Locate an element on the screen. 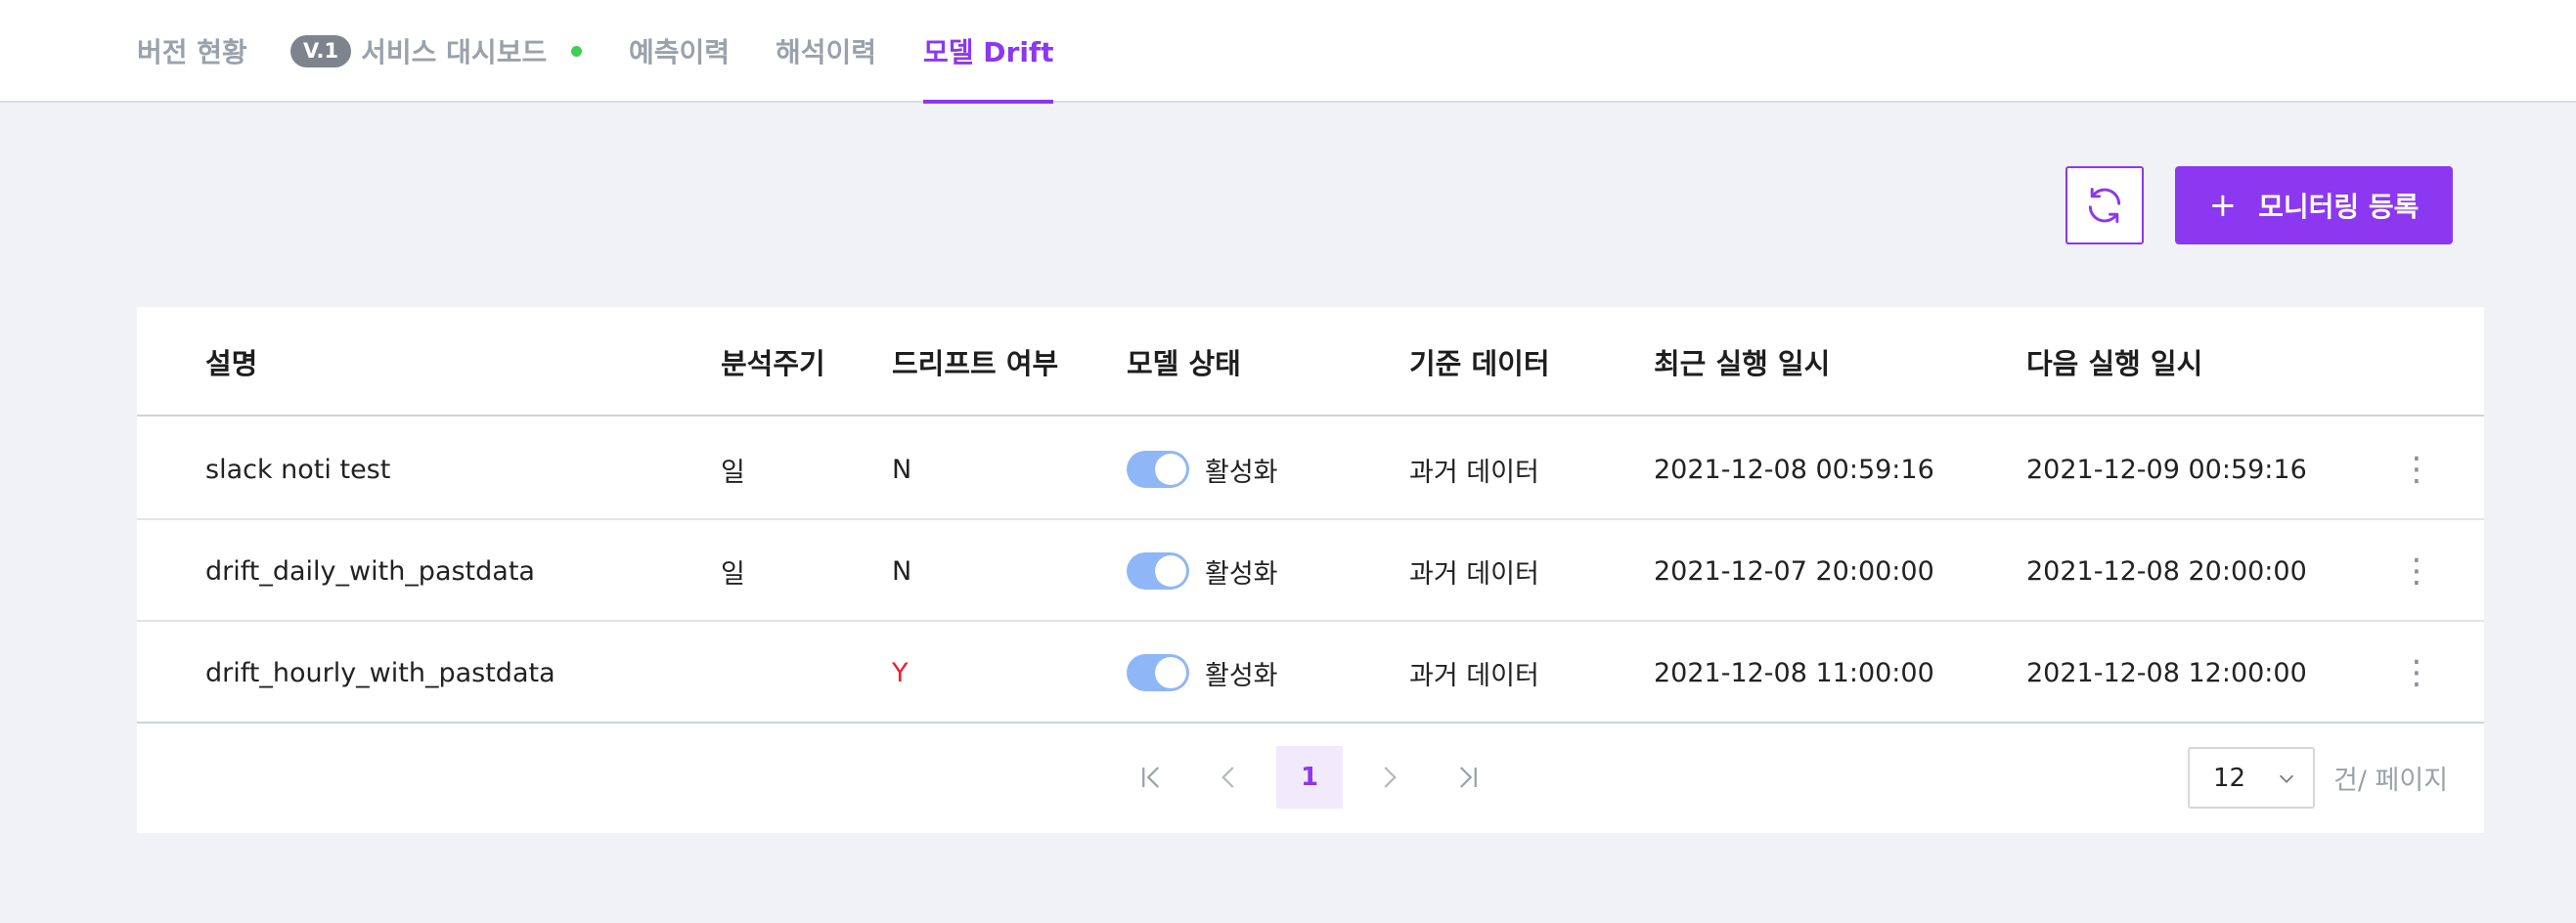 The height and width of the screenshot is (923, 2576). refresh-button is located at coordinates (2104, 205).